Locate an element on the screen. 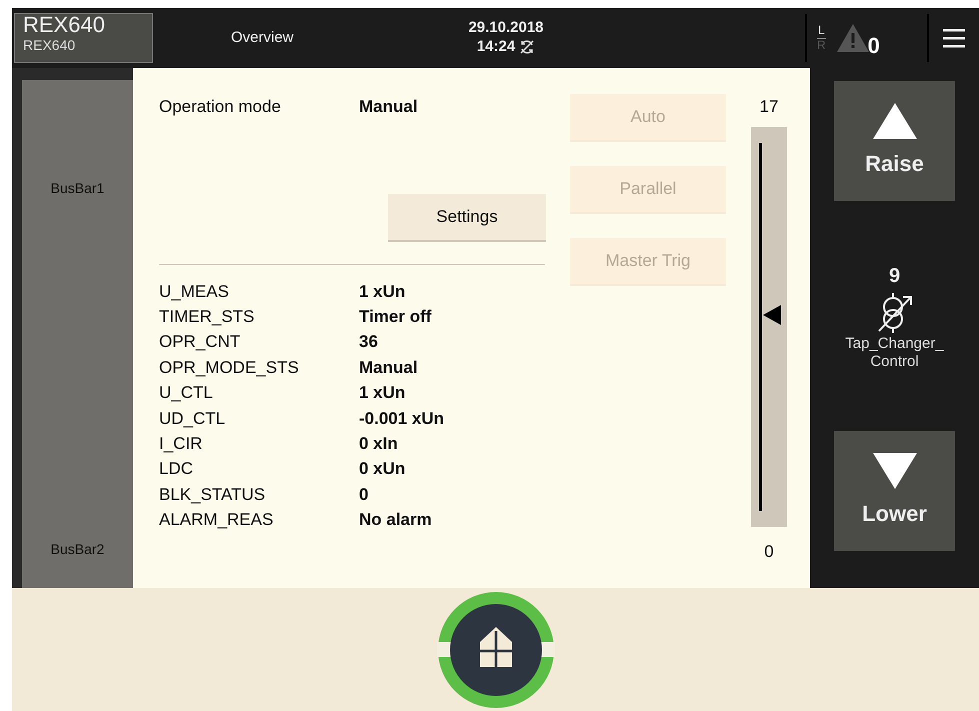  device-panel: REX640 REX640 is located at coordinates (83, 38).